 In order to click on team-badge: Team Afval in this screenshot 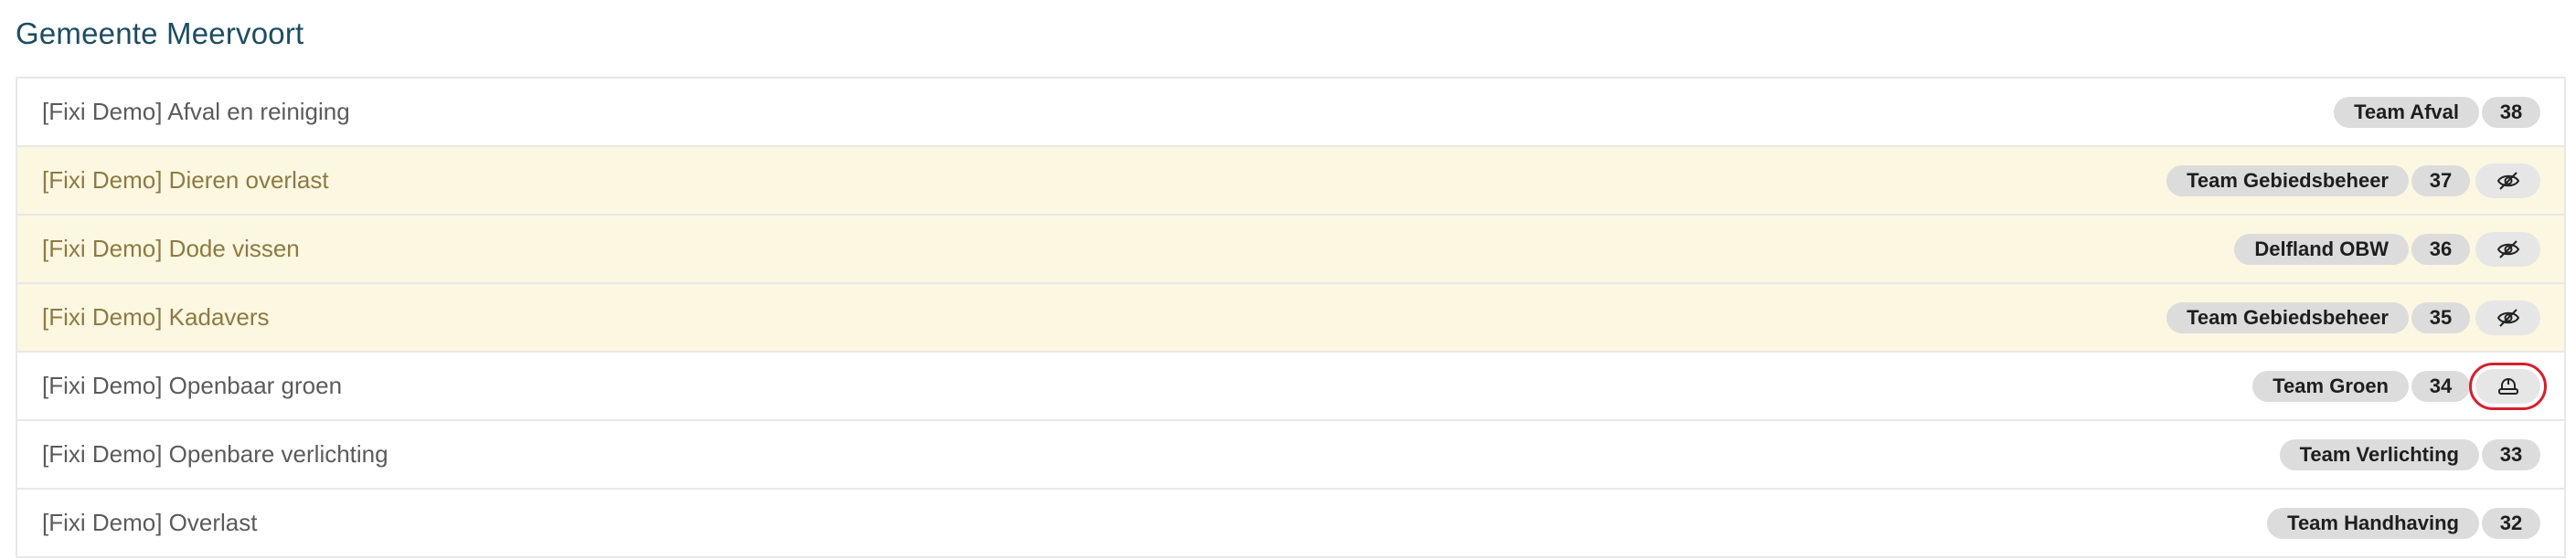, I will do `click(2406, 112)`.